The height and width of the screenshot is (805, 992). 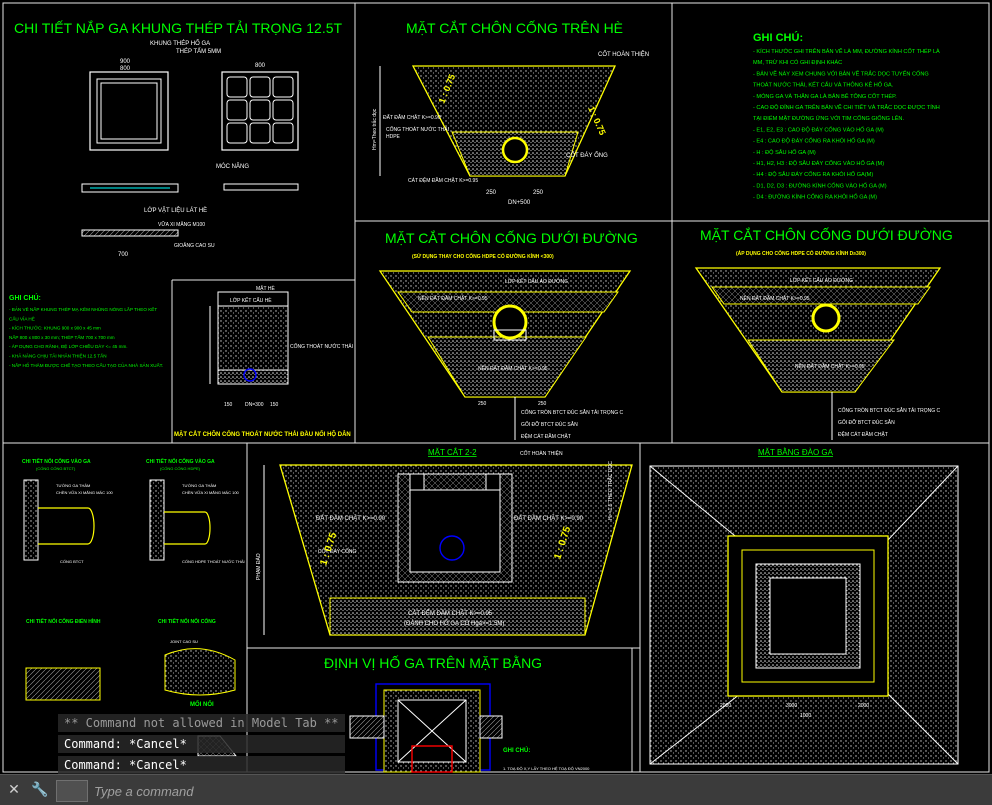 I want to click on svg-text: 1000, so click(x=805, y=716).